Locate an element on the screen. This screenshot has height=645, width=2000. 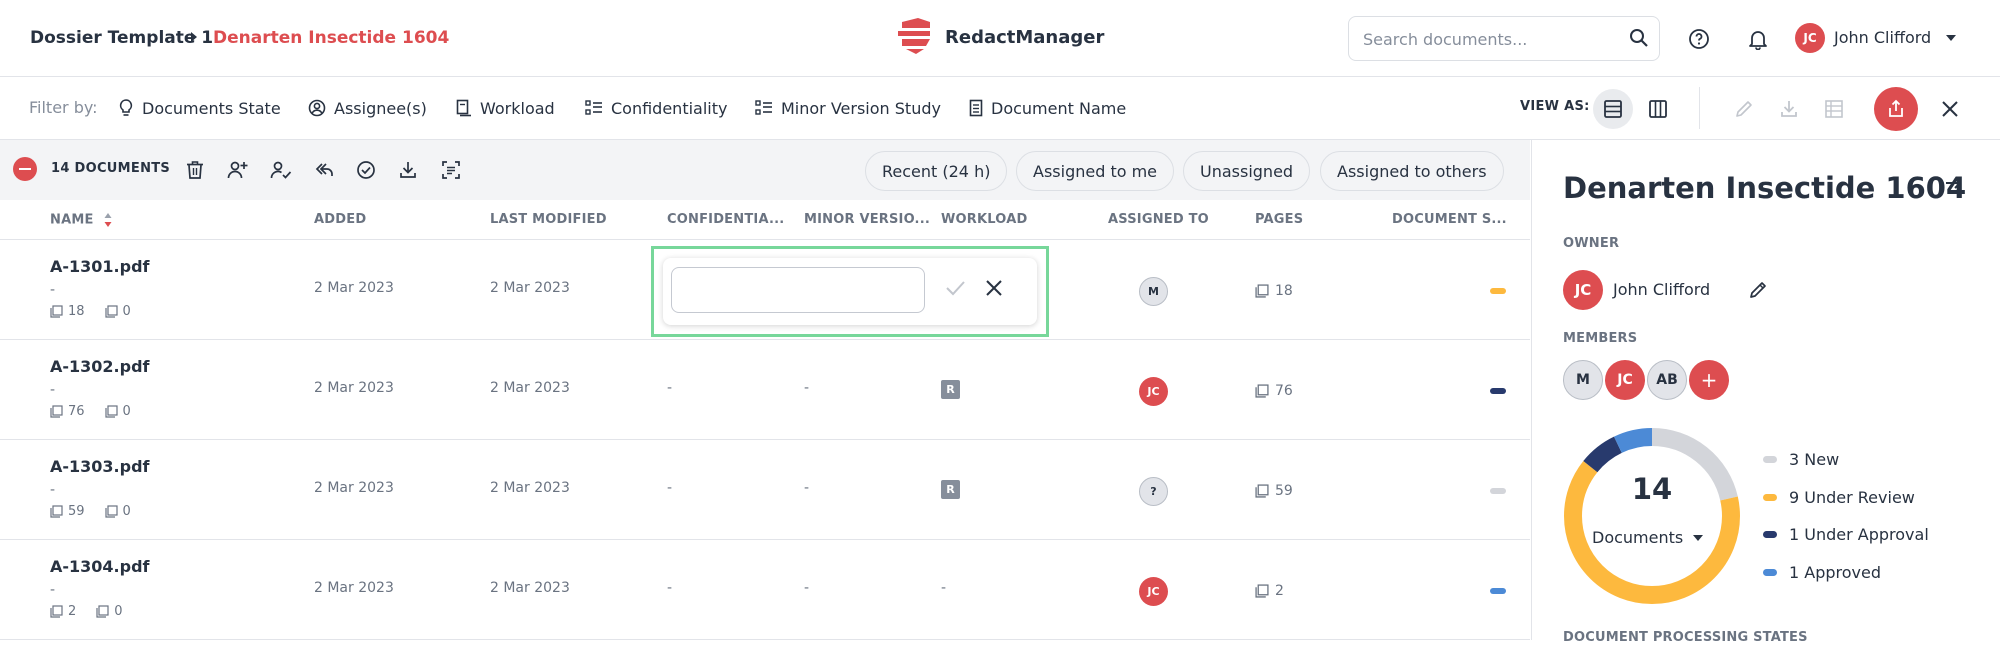
confidentiality-value: - is located at coordinates (670, 388).